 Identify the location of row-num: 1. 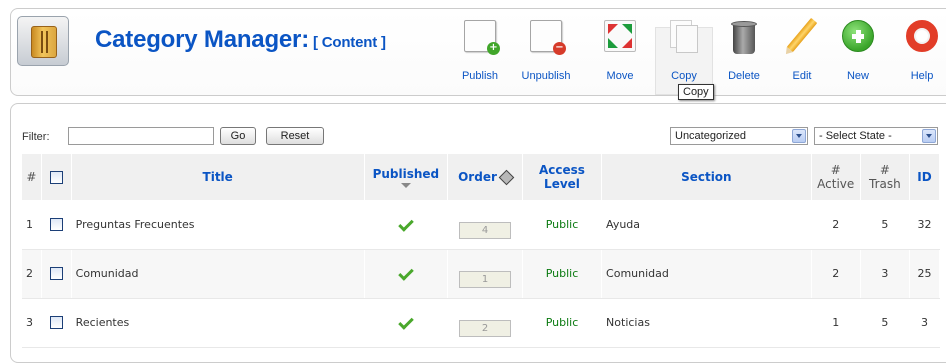
(32, 225).